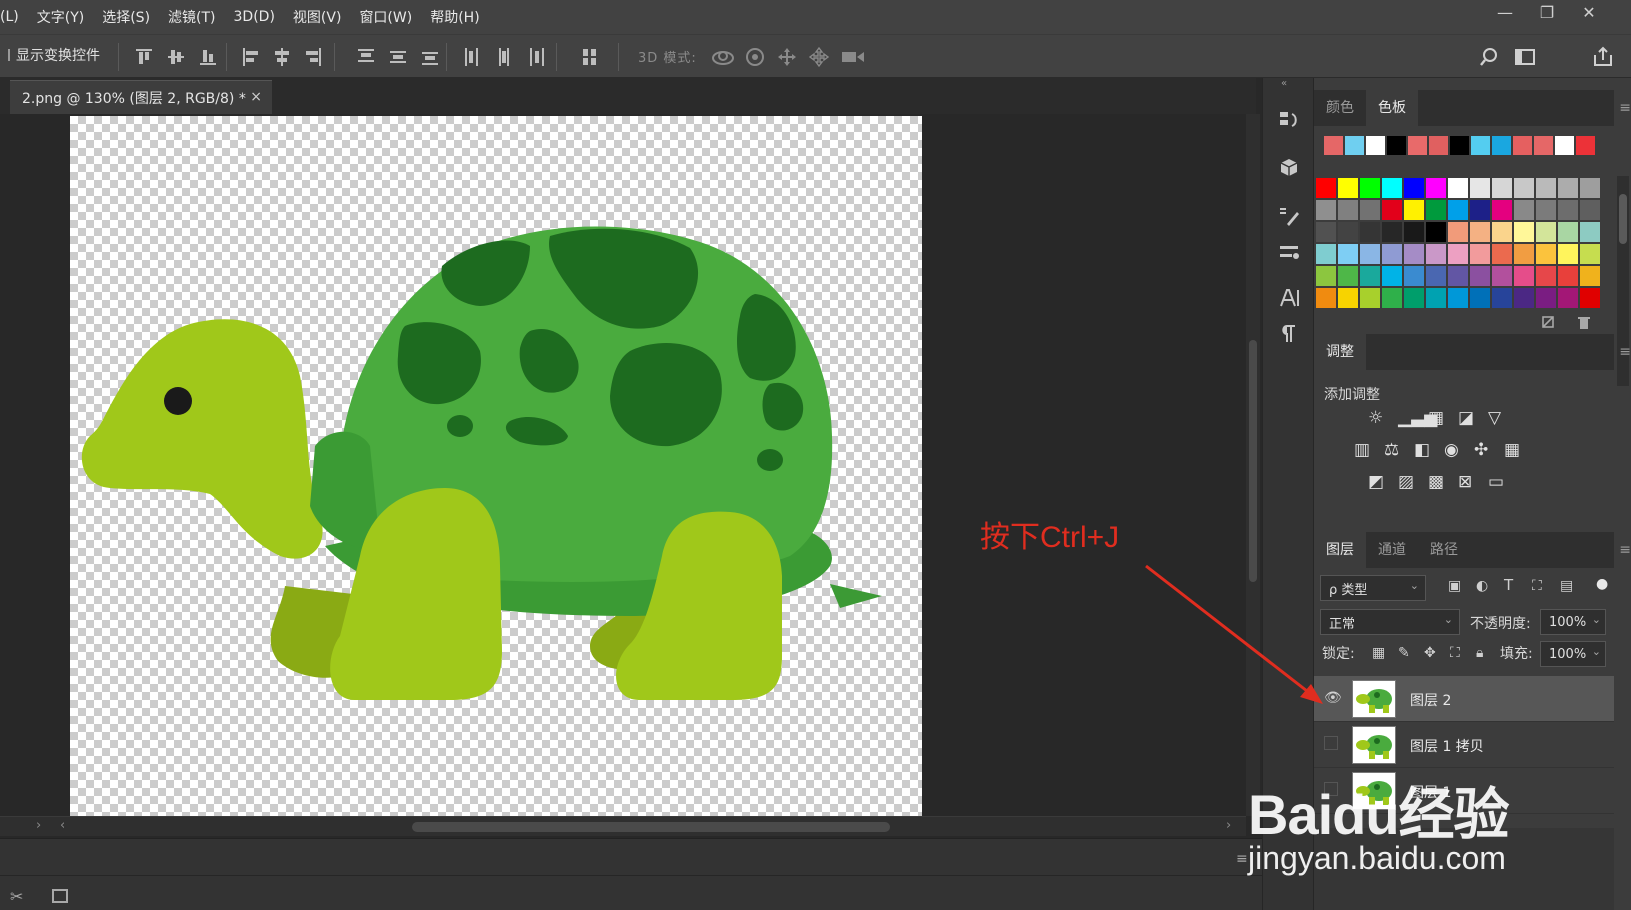  What do you see at coordinates (651, 827) in the screenshot?
I see `horizontal-scroll-thumb` at bounding box center [651, 827].